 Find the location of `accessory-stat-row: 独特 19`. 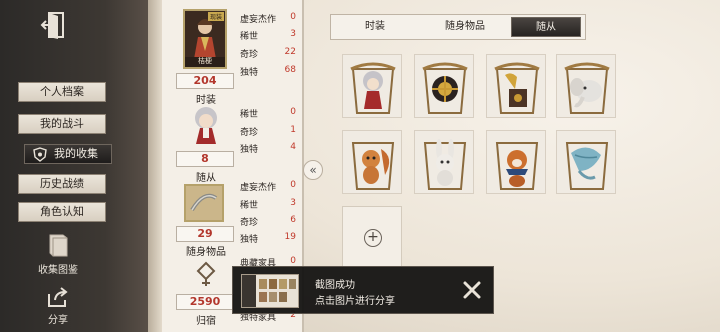

accessory-stat-row: 独特 19 is located at coordinates (268, 238).